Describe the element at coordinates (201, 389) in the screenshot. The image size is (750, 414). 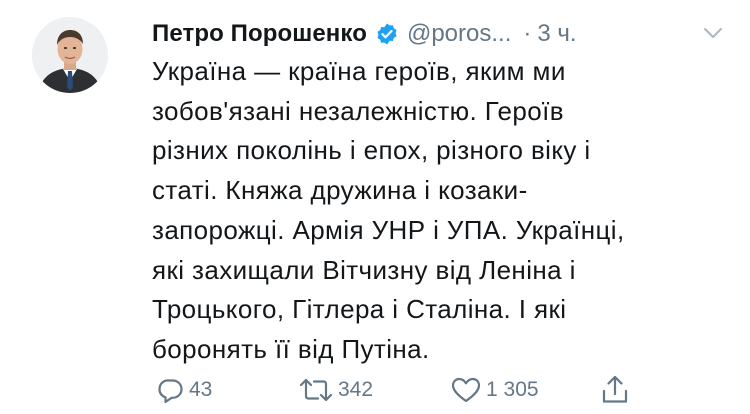
I see `reply-count: 43` at that location.